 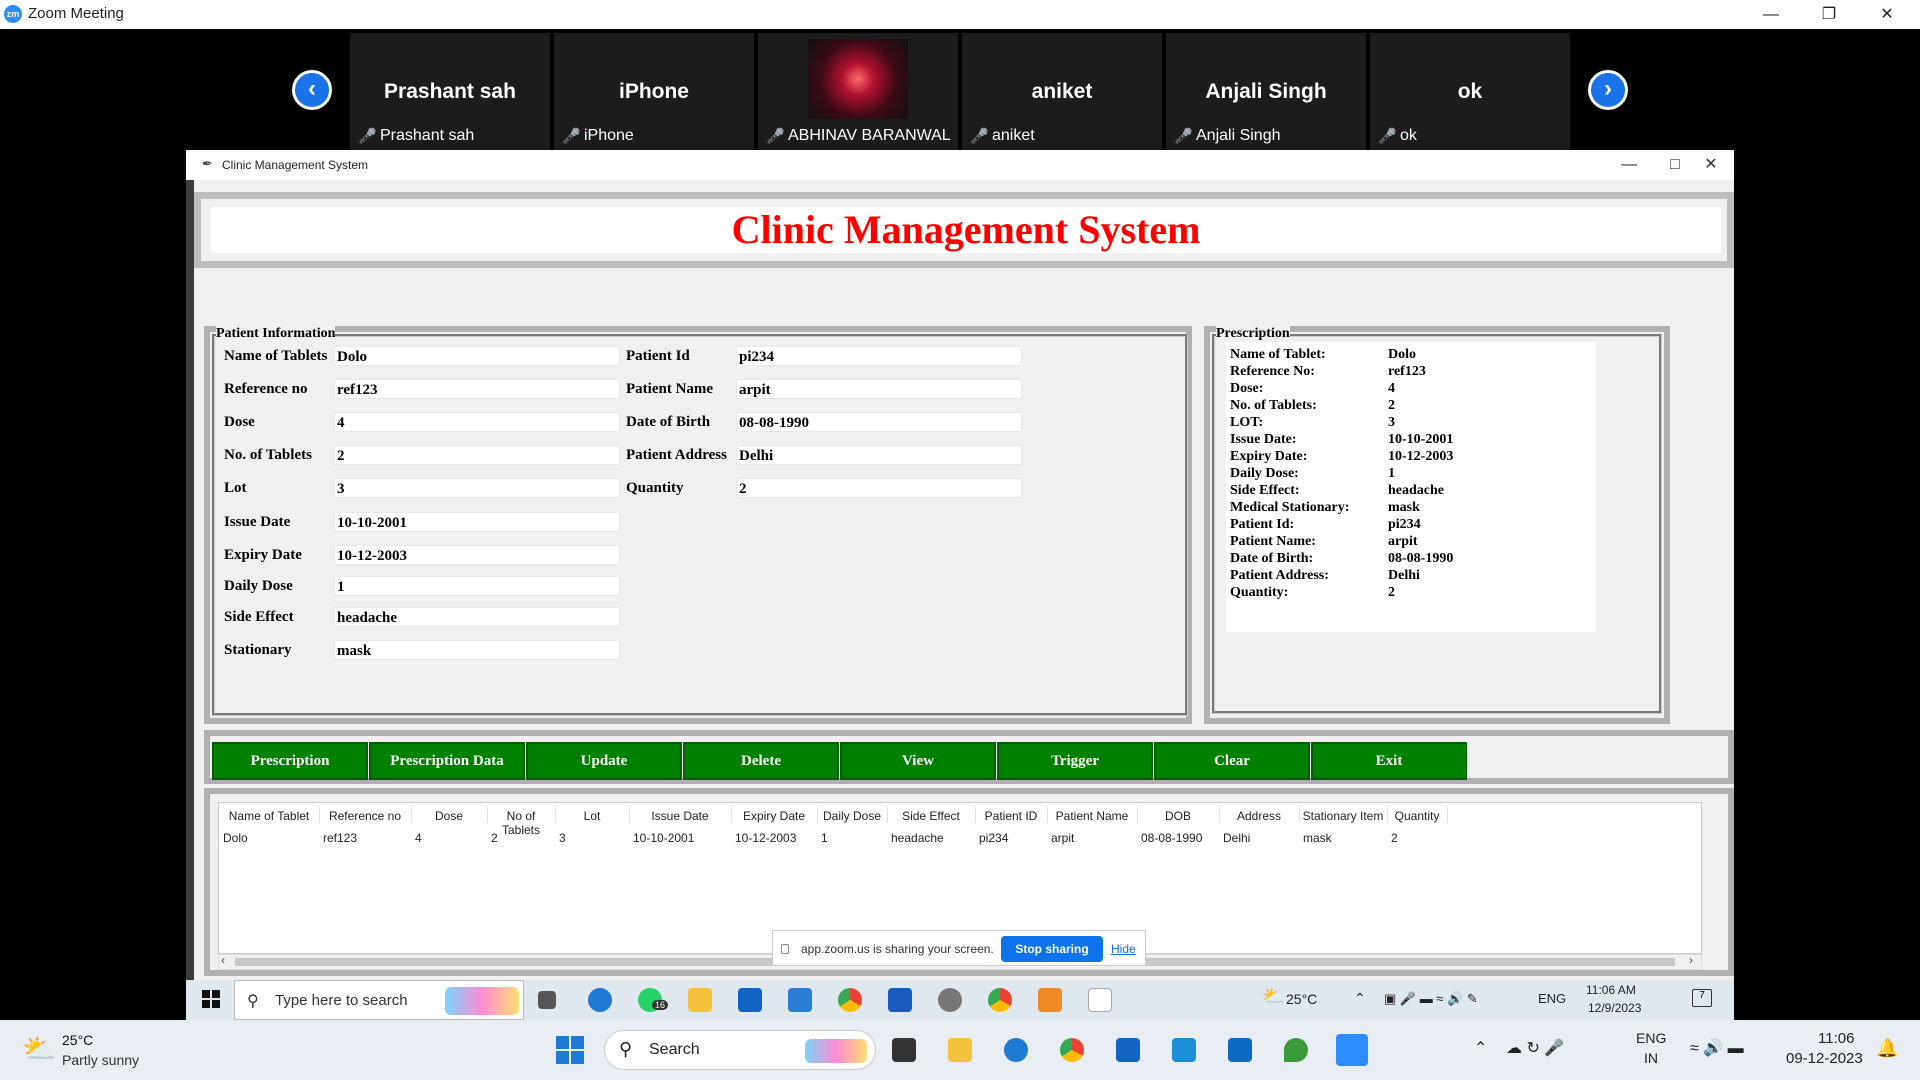 What do you see at coordinates (477, 488) in the screenshot?
I see `lot-input: 3` at bounding box center [477, 488].